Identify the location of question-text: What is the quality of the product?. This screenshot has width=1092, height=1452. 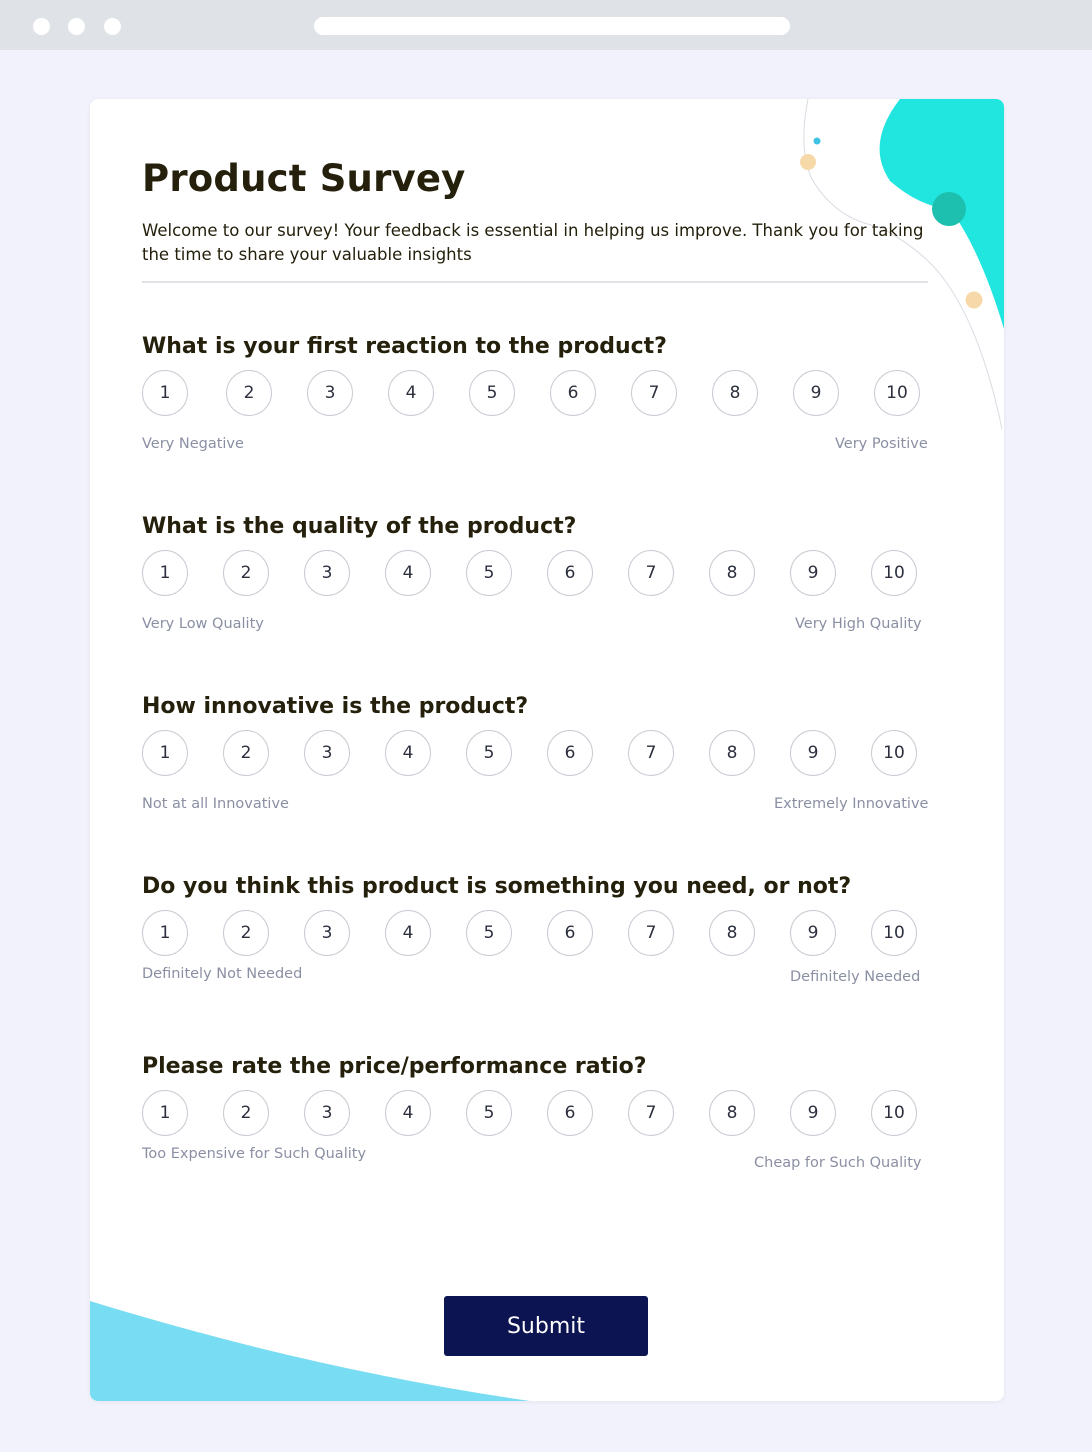
(359, 526).